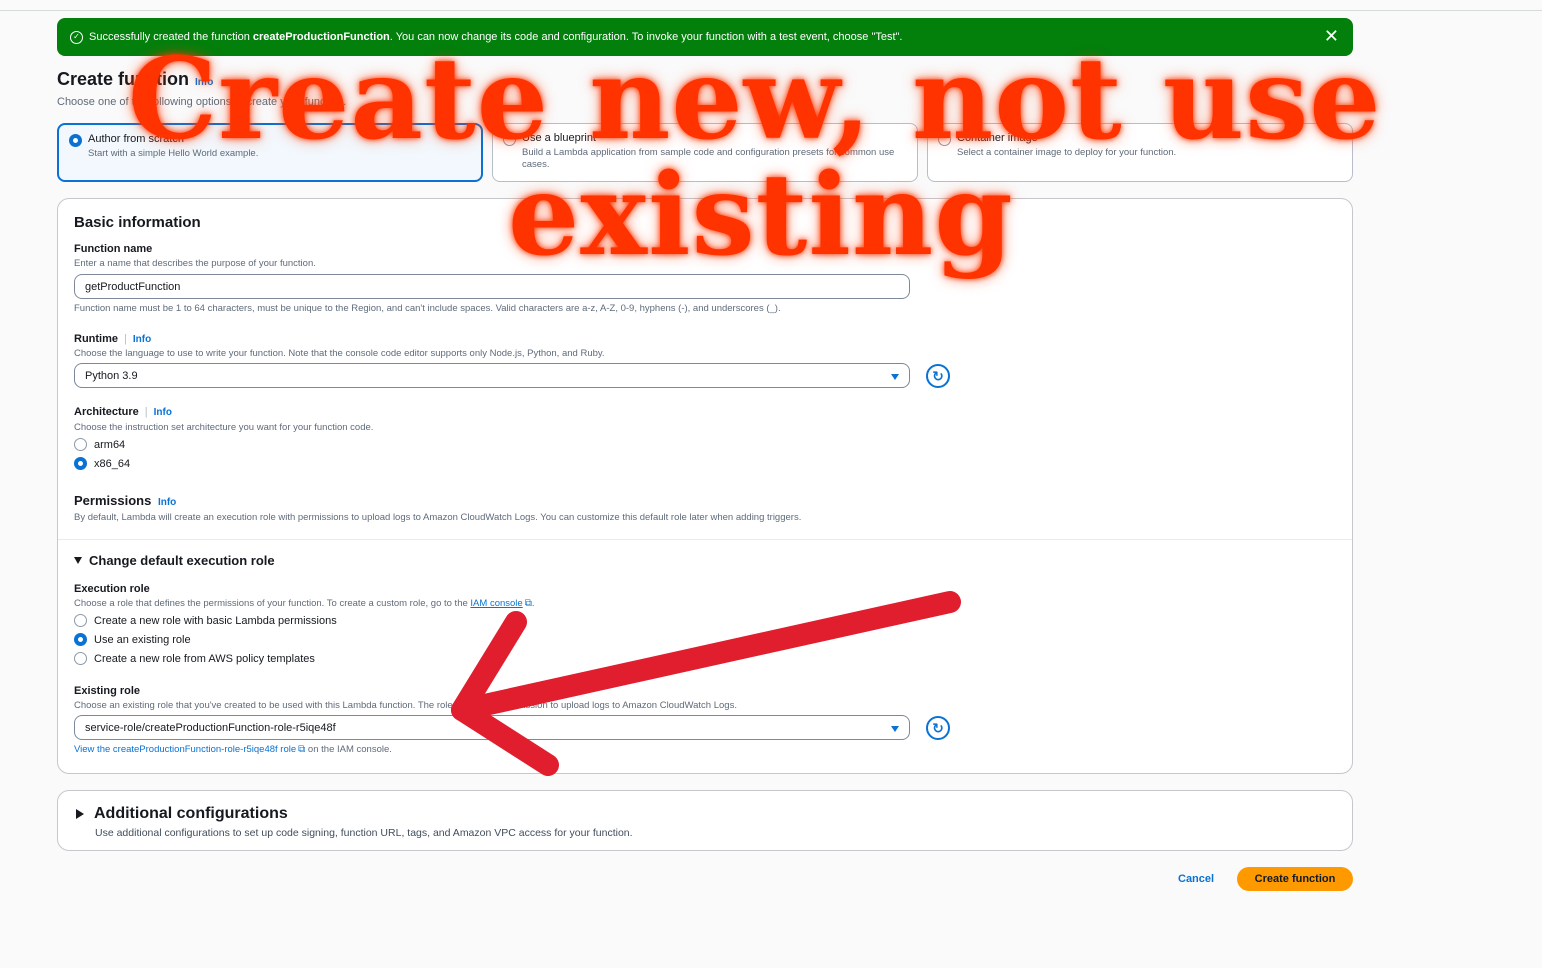  Describe the element at coordinates (706, 683) in the screenshot. I see `annotation-arrow` at that location.